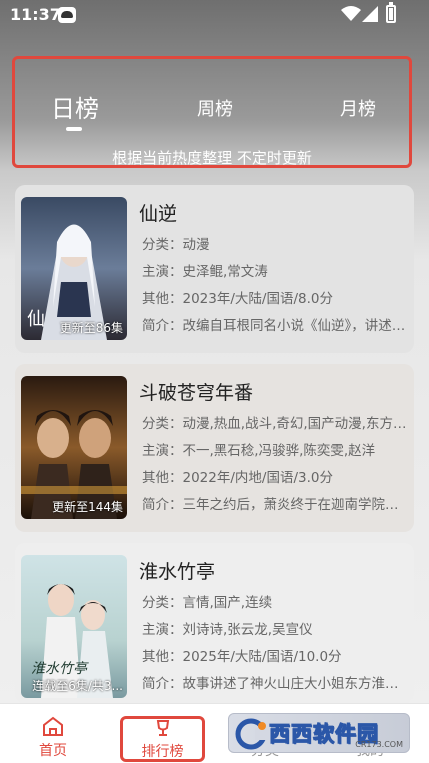 Image resolution: width=429 pixels, height=763 pixels. What do you see at coordinates (60, 669) in the screenshot?
I see `poster-title-text: 淮水竹亭` at bounding box center [60, 669].